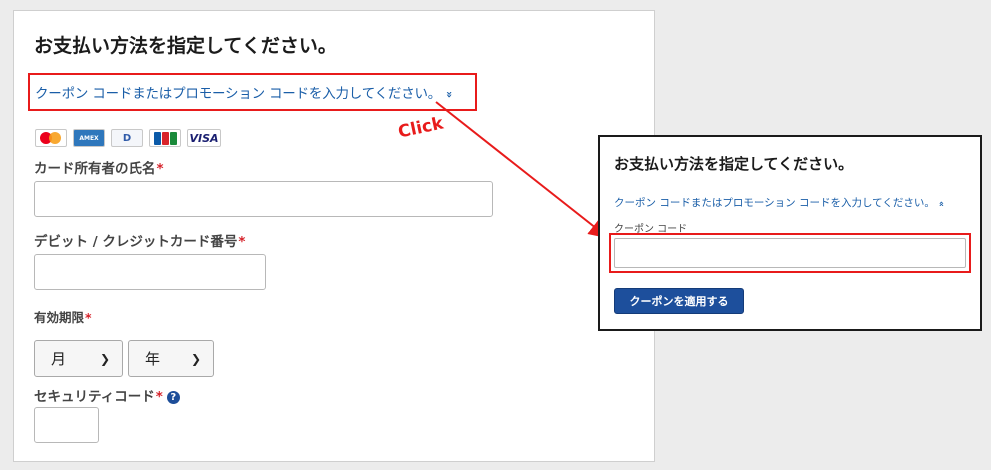 This screenshot has width=991, height=470. Describe the element at coordinates (734, 164) in the screenshot. I see `popup-title: お支払い方法を指定してください。` at that location.